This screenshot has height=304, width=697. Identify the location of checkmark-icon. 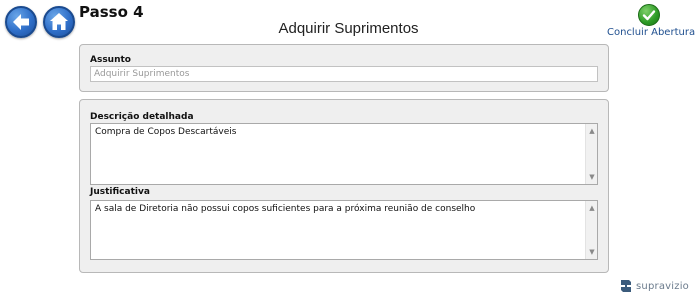
(649, 15).